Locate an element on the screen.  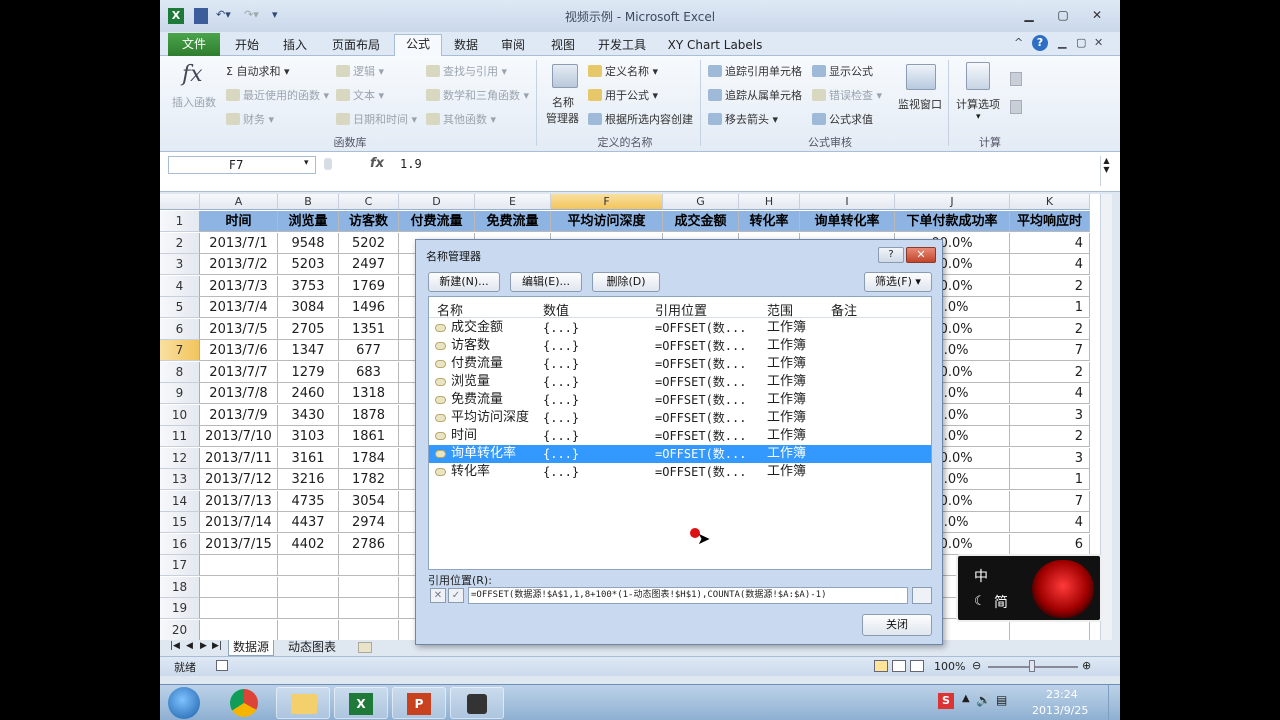
row-header: 10 is located at coordinates (180, 415).